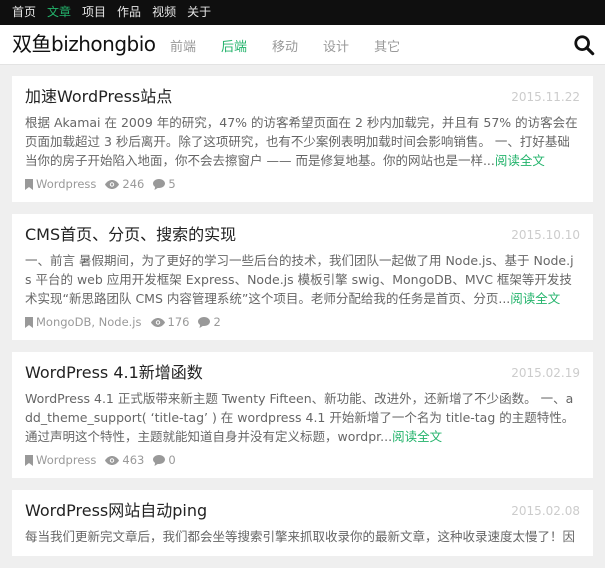 This screenshot has width=605, height=568. Describe the element at coordinates (545, 511) in the screenshot. I see `post-date: 2015.02.08` at that location.